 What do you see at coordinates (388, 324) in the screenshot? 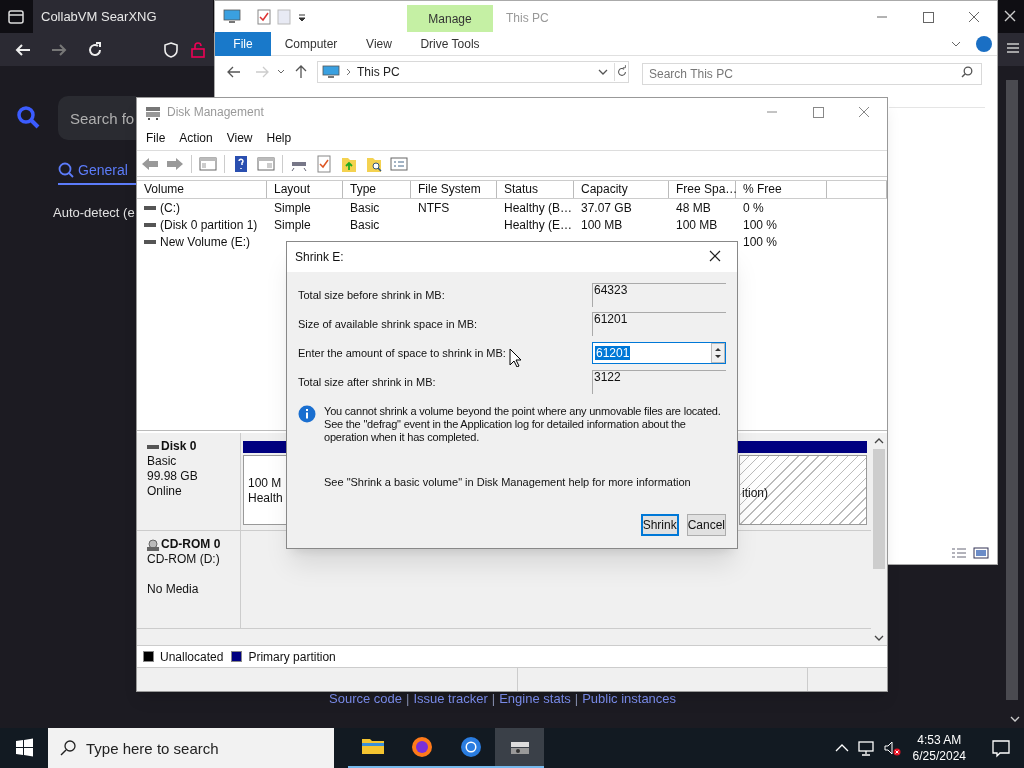
I see `field-label: Size of available shrink space in MB:` at bounding box center [388, 324].